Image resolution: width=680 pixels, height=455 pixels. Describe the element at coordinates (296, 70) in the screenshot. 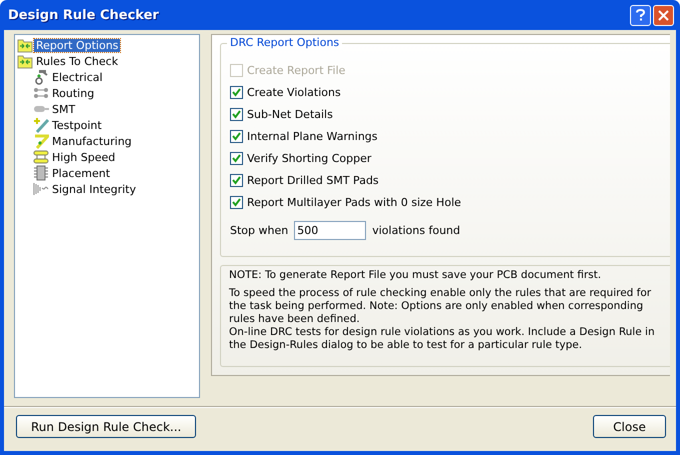

I see `checkbox-label: Create Report File` at that location.